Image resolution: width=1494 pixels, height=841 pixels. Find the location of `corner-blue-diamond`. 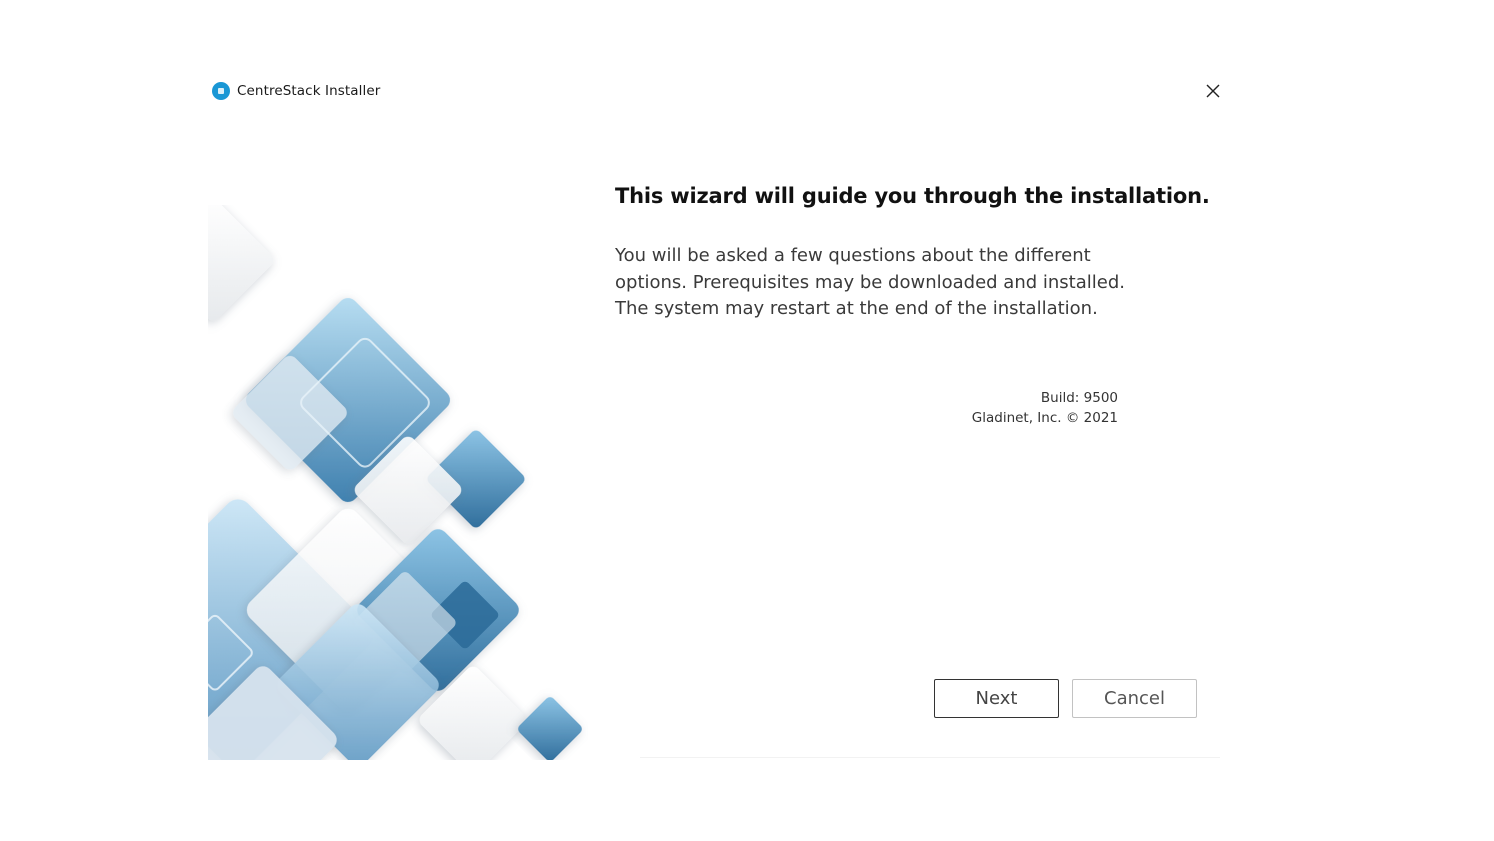

corner-blue-diamond is located at coordinates (550, 728).